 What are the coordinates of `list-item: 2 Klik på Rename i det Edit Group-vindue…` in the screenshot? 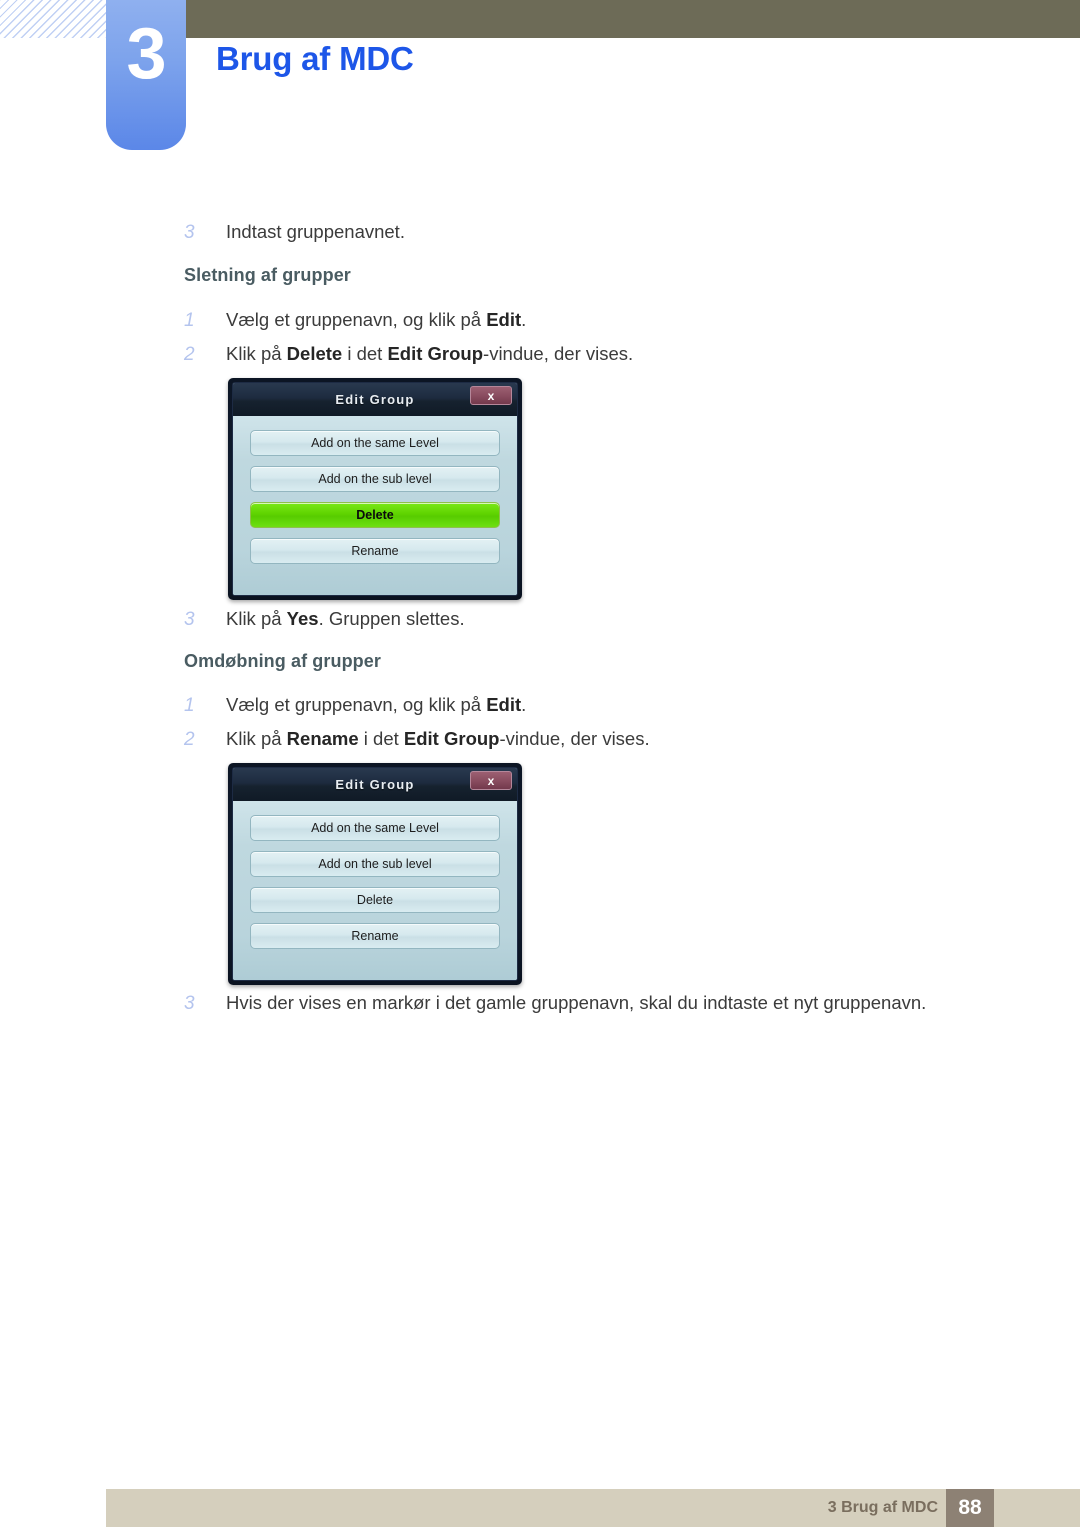 It's located at (417, 739).